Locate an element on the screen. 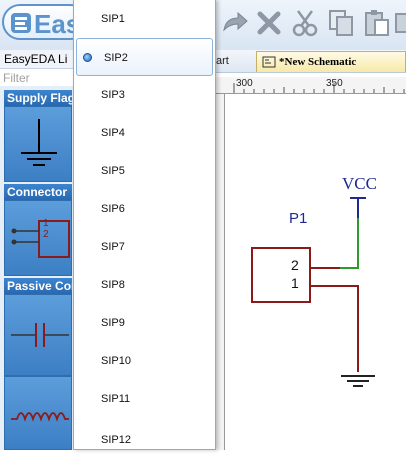 The width and height of the screenshot is (406, 462). section-header-passive: Passive Con is located at coordinates (38, 286).